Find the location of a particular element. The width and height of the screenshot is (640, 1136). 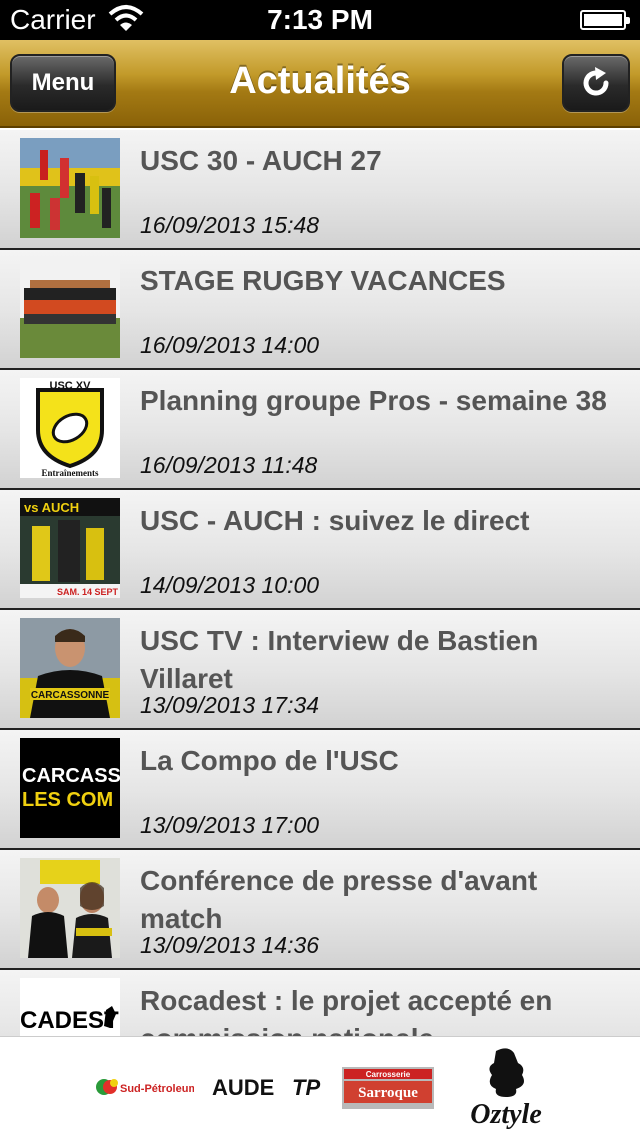

news-title: USC - AUCH : suivez le direct is located at coordinates (335, 520).